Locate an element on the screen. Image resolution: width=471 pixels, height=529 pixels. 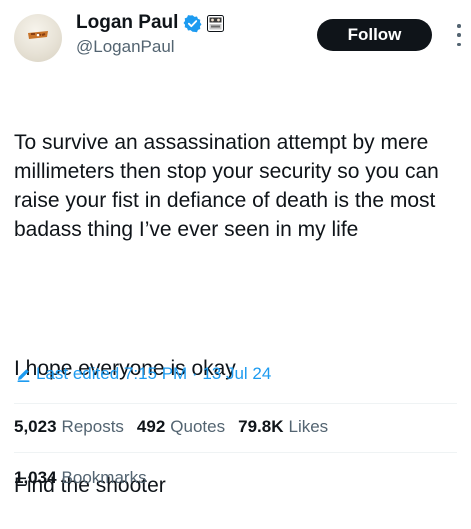
edit-history-link: Last edited 7:15 PM · 13 Jul 24 is located at coordinates (143, 374).